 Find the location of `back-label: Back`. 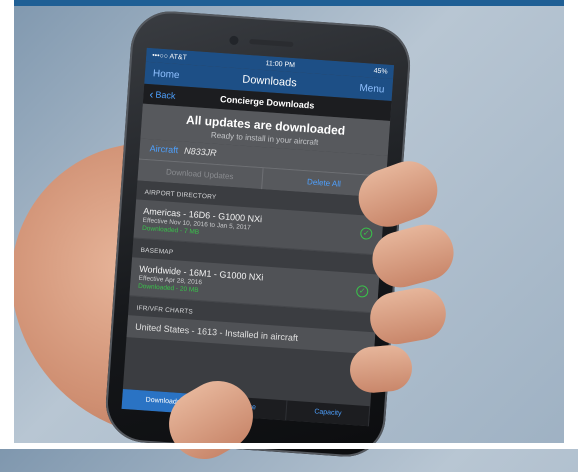

back-label: Back is located at coordinates (165, 95).